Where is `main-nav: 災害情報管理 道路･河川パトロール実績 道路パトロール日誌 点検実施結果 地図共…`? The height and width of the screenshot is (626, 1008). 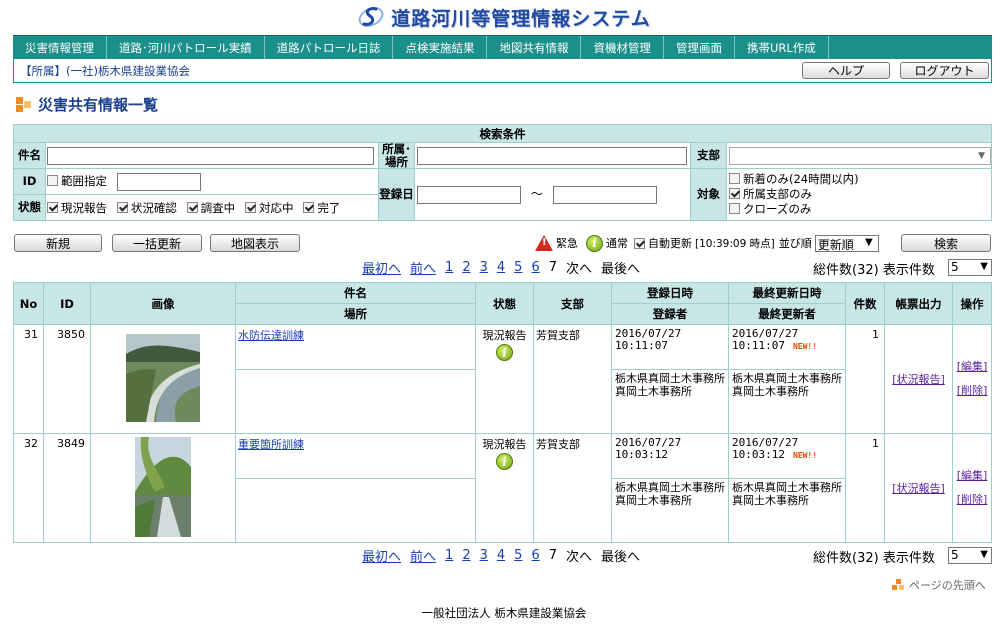
main-nav: 災害情報管理 道路･河川パトロール実績 道路パトロール日誌 点検実施結果 地図共… is located at coordinates (502, 47).